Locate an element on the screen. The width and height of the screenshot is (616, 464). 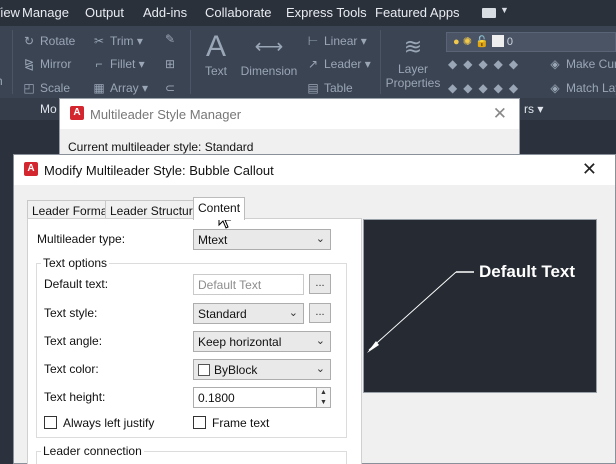
make-current-button: ◈ Make Cur is located at coordinates (582, 64).